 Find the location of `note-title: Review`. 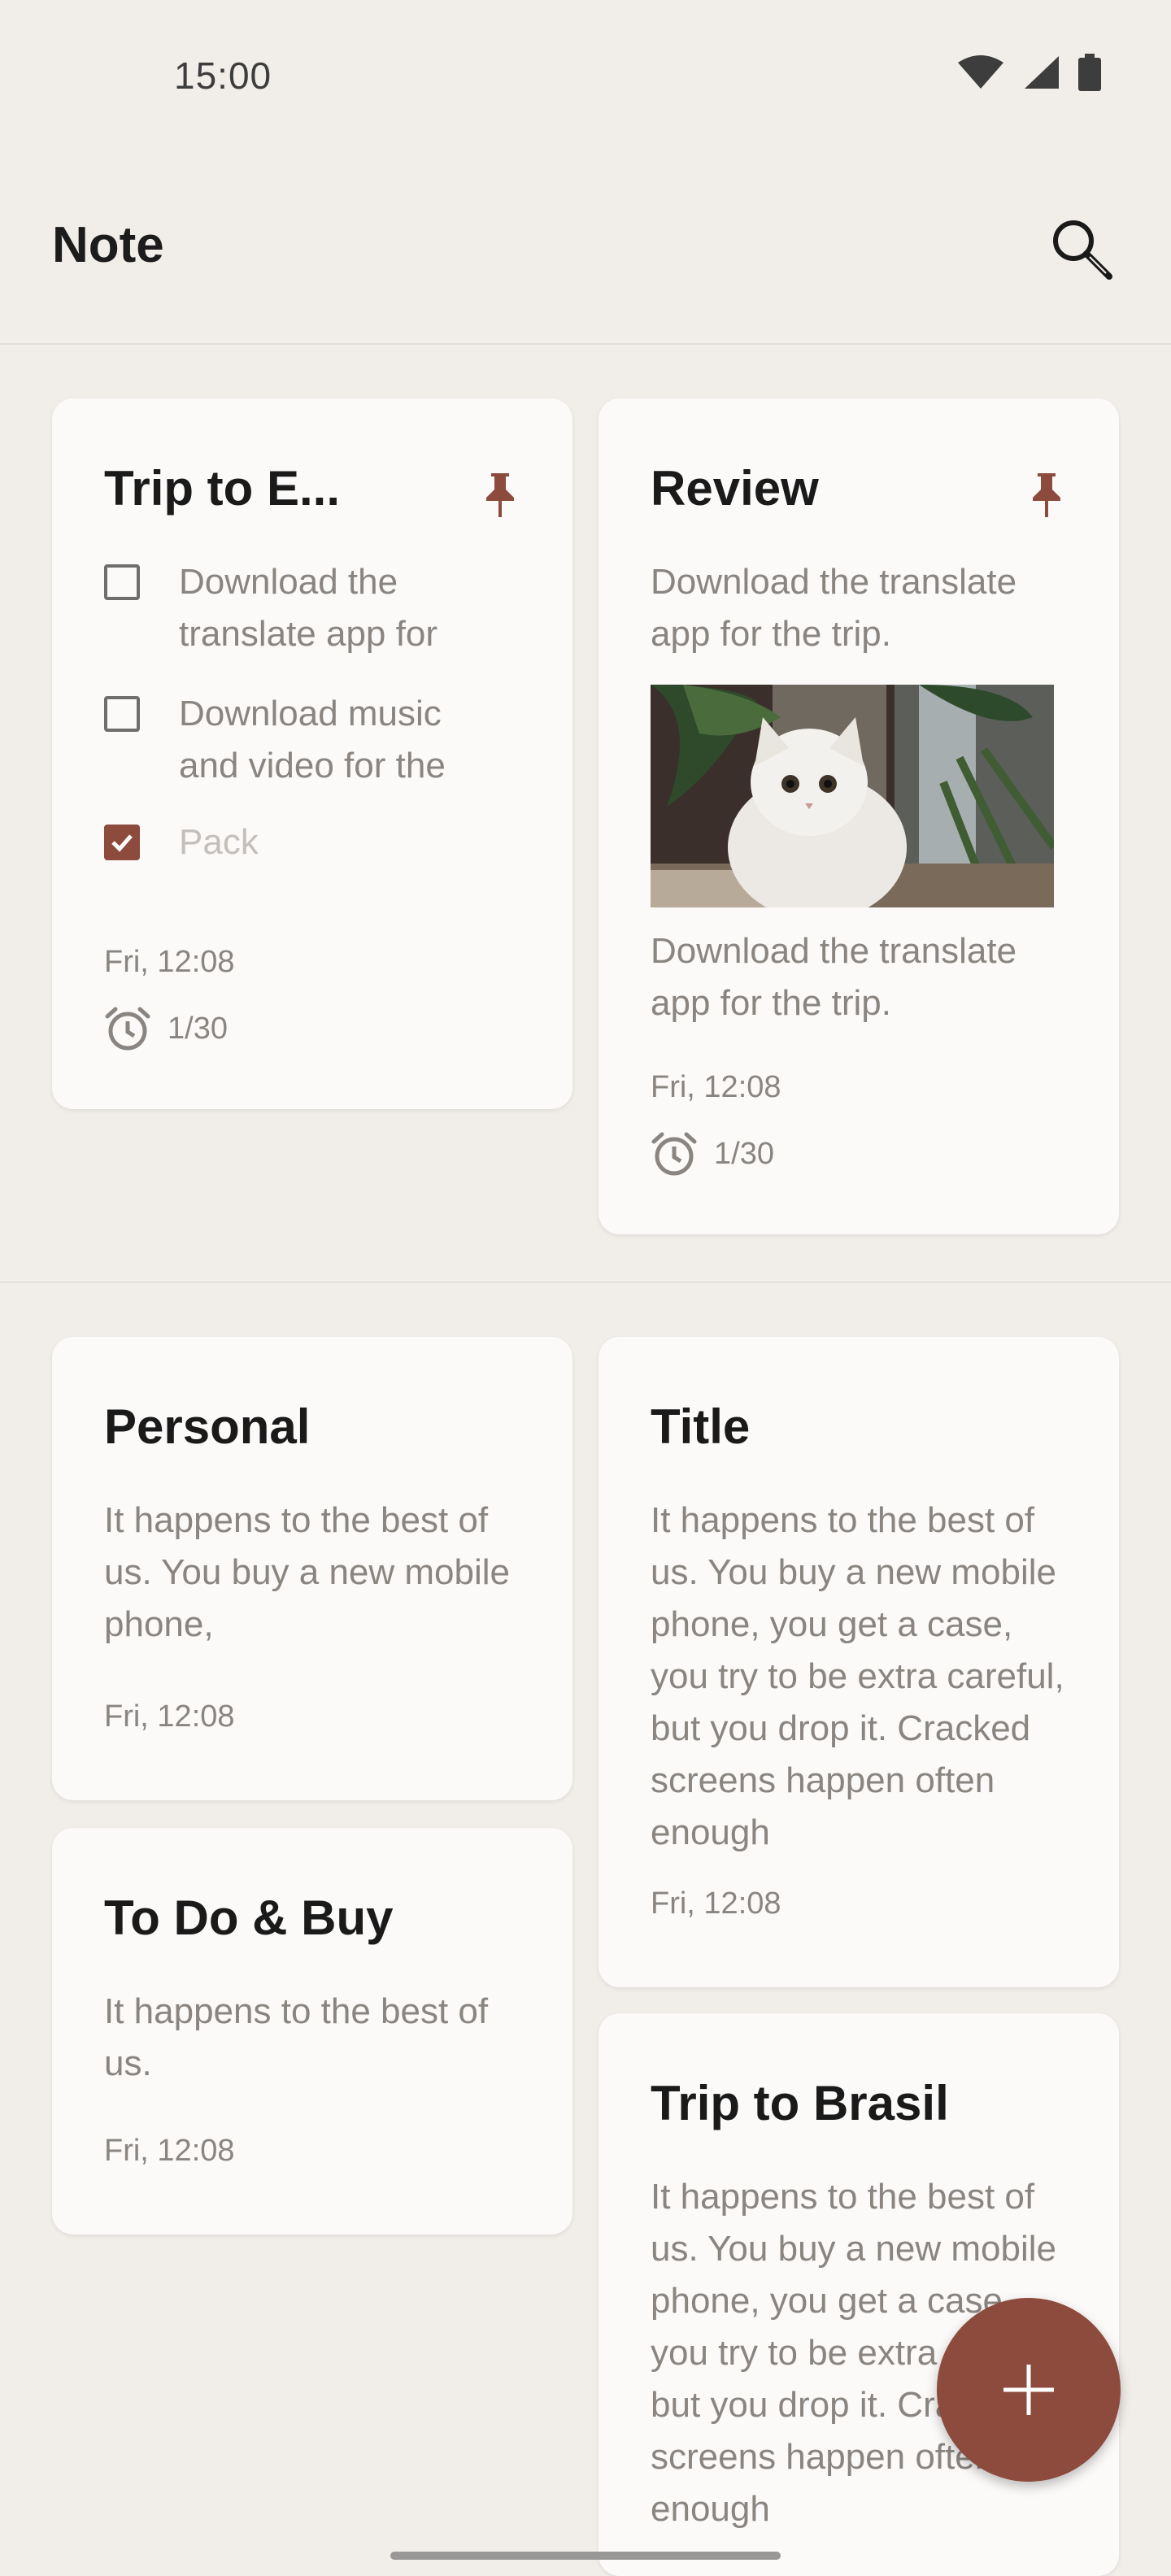

note-title: Review is located at coordinates (735, 489).